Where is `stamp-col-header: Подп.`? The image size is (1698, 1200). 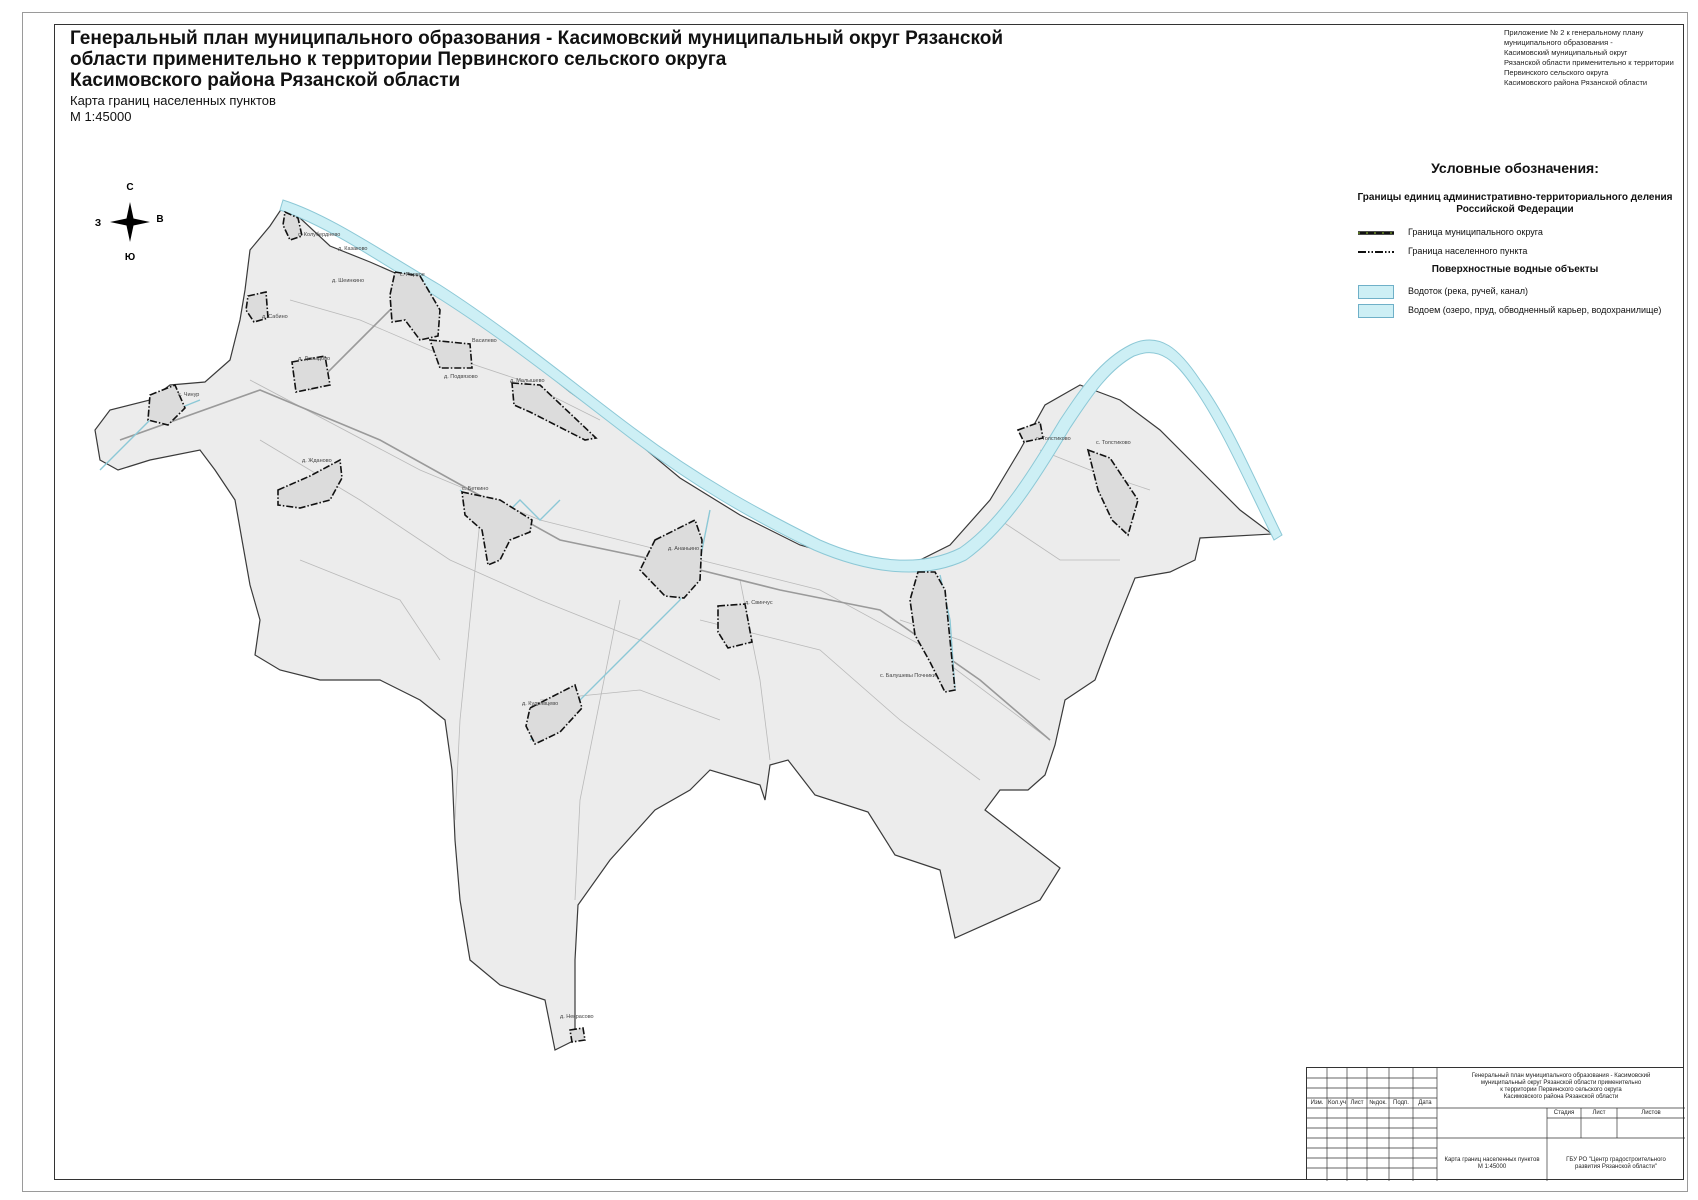 stamp-col-header: Подп. is located at coordinates (1401, 1103).